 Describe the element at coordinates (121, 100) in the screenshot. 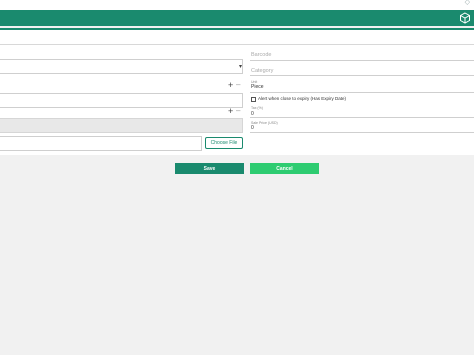

I see `text-field` at that location.